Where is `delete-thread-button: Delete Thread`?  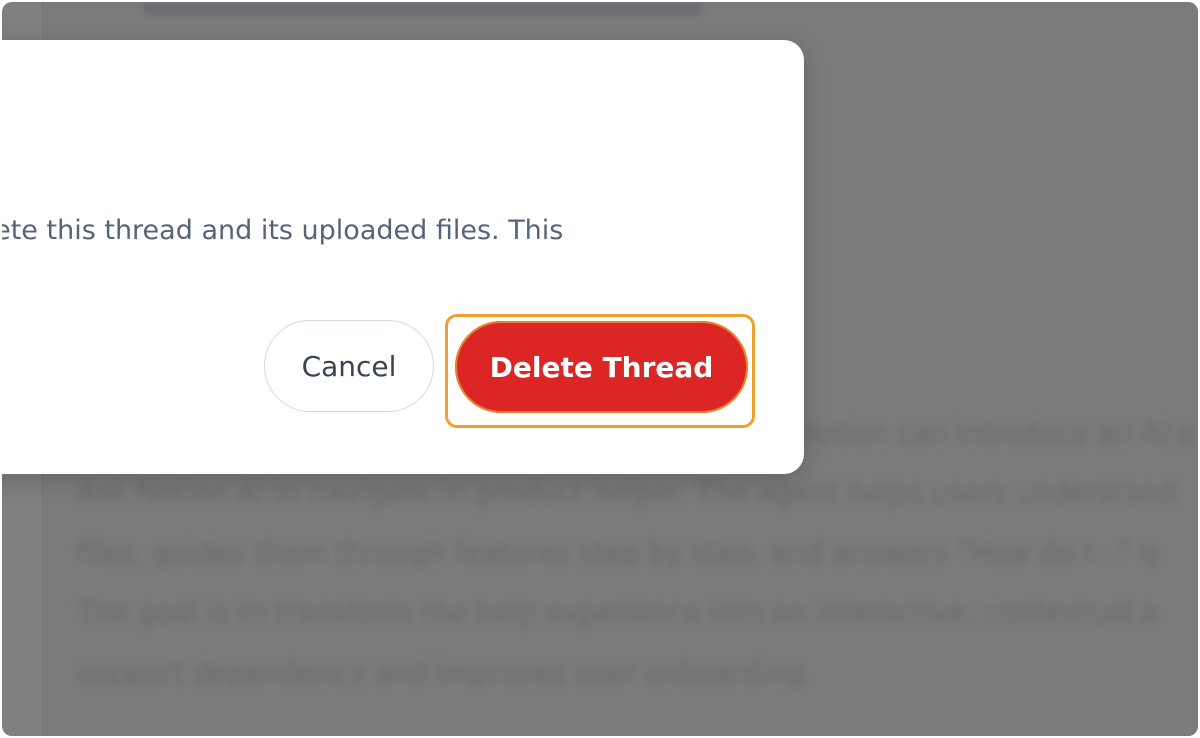 delete-thread-button: Delete Thread is located at coordinates (601, 367).